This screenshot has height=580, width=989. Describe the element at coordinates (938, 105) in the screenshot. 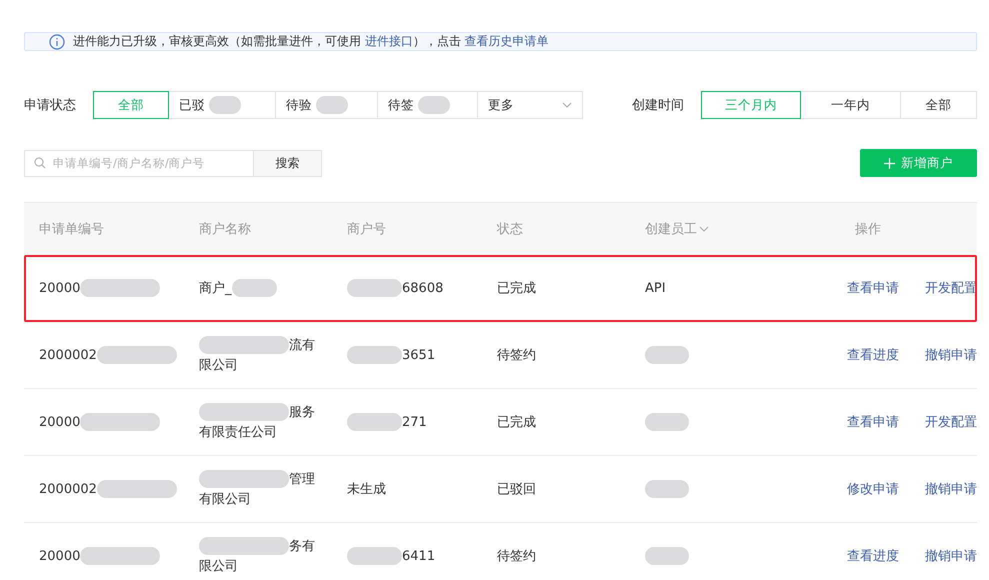

I see `time-filter-tab: 全部` at that location.